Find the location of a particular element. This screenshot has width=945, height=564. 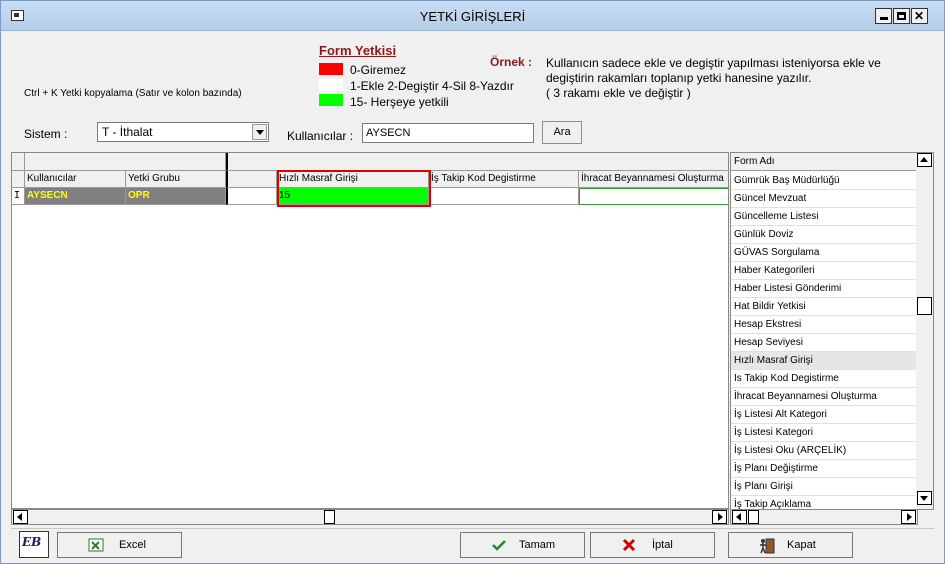

legend-ekle: 1-Ekle 2-Degiştir 4-Sil 8-Yazdır is located at coordinates (432, 86).